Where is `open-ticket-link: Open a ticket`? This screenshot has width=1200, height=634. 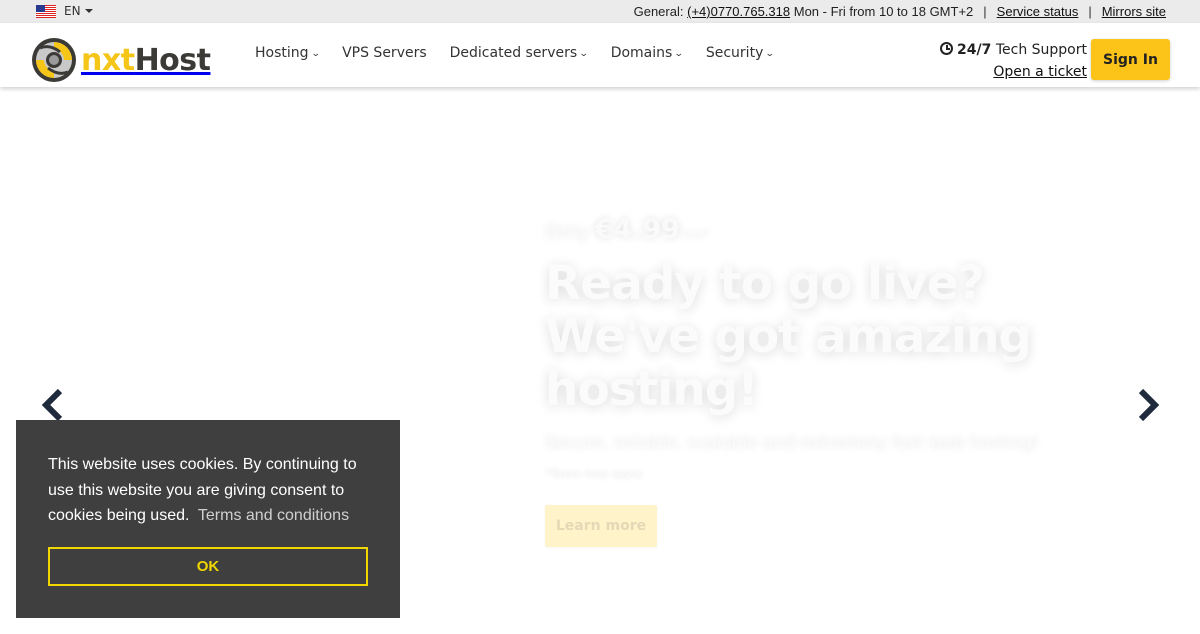
open-ticket-link: Open a ticket is located at coordinates (1040, 72).